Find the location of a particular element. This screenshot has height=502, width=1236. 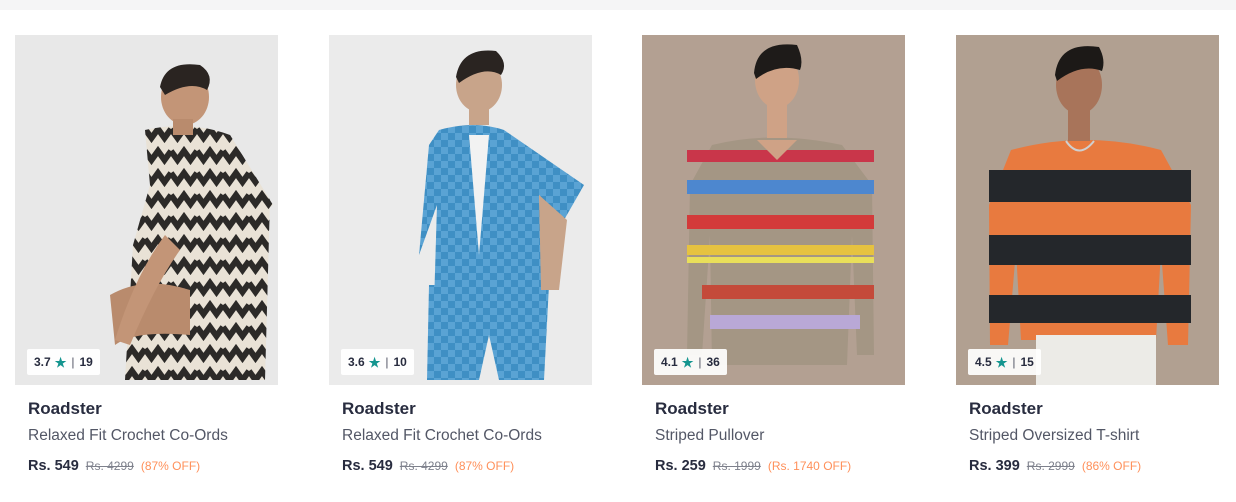

product-mrp: Rs. 1999 is located at coordinates (736, 466).